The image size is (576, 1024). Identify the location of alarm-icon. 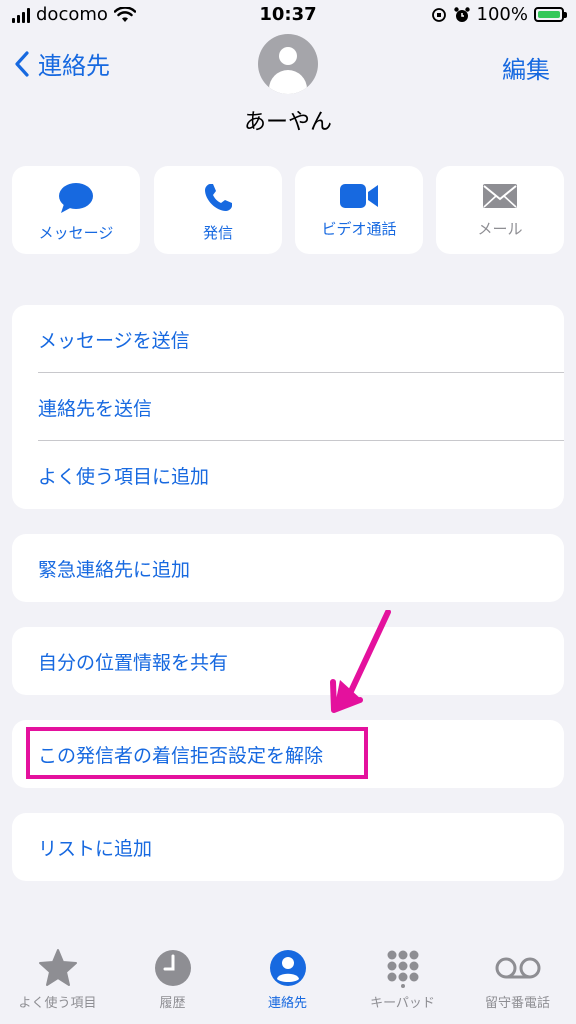
(461, 14).